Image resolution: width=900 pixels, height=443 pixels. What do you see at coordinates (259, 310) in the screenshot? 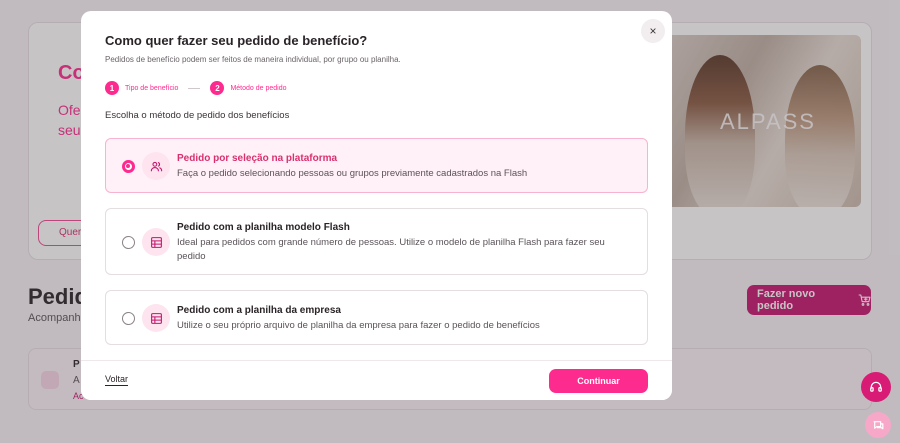
I see `option-title: Pedido com a planilha da empresa` at bounding box center [259, 310].